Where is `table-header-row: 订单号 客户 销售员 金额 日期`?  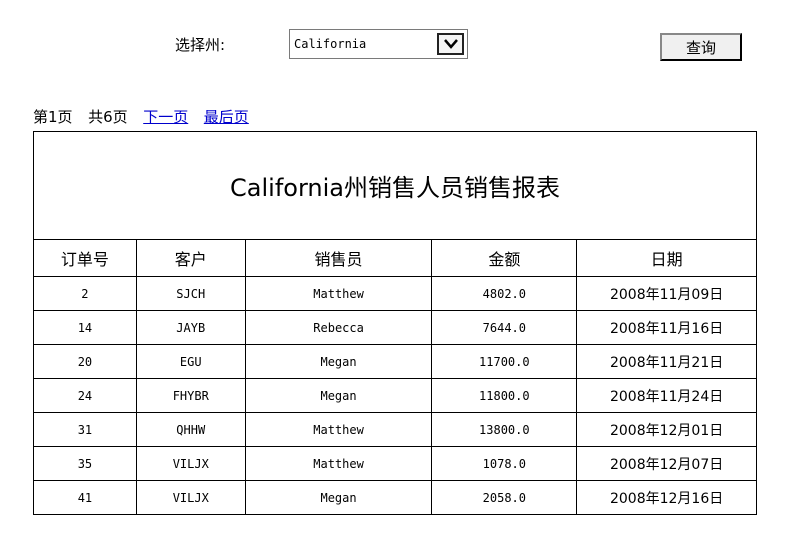
table-header-row: 订单号 客户 销售员 金额 日期 is located at coordinates (395, 258).